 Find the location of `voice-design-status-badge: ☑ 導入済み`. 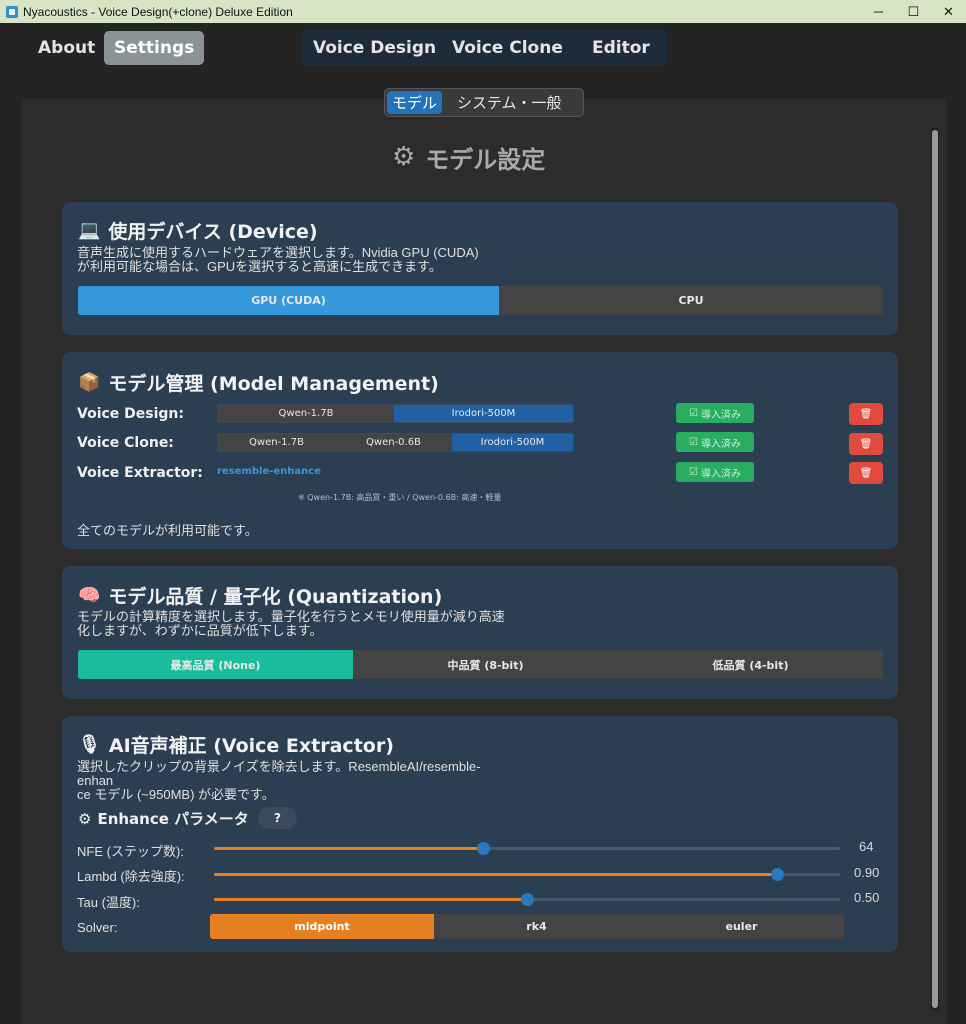

voice-design-status-badge: ☑ 導入済み is located at coordinates (715, 413).